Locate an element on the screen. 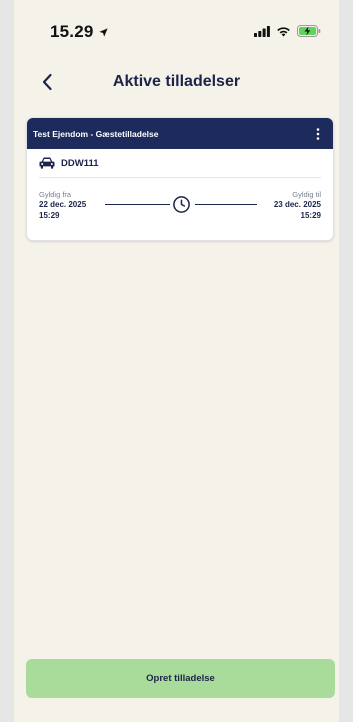  create-permit-label: Opret tilladelse is located at coordinates (180, 678).